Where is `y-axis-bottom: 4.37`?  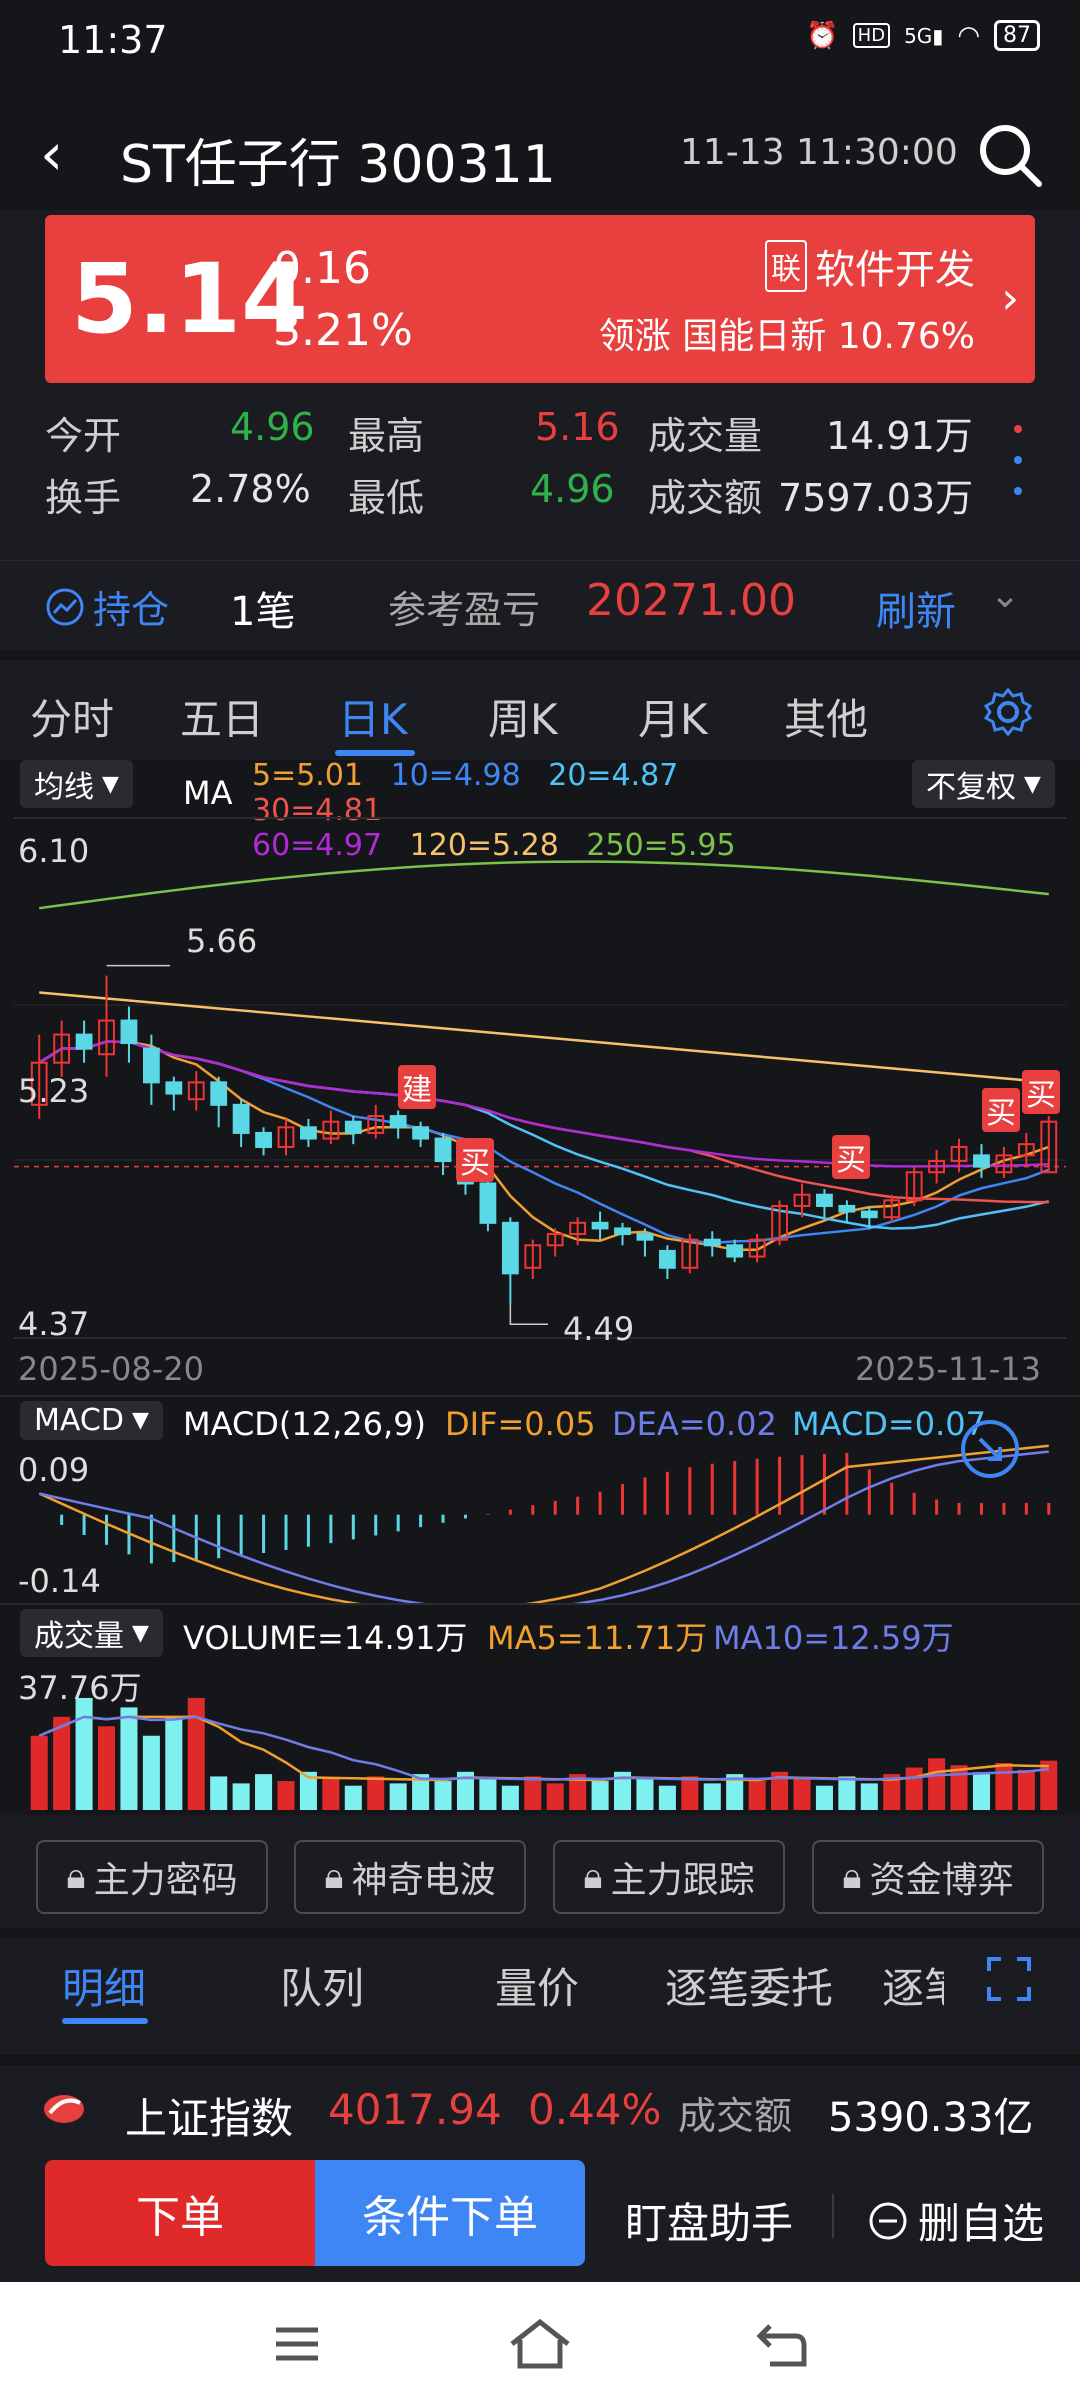 y-axis-bottom: 4.37 is located at coordinates (54, 1324).